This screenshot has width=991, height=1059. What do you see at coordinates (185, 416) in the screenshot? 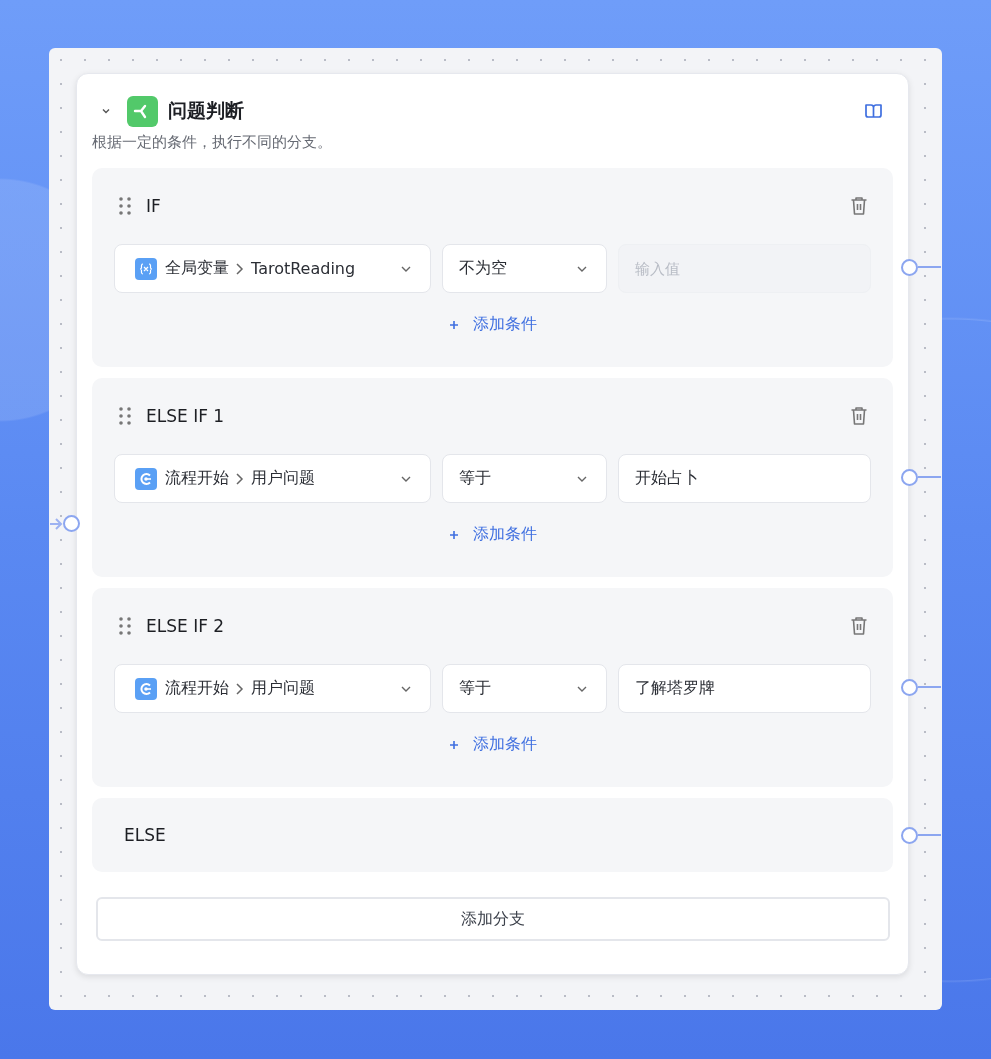
I see `branch-label: ELSE IF 1` at bounding box center [185, 416].